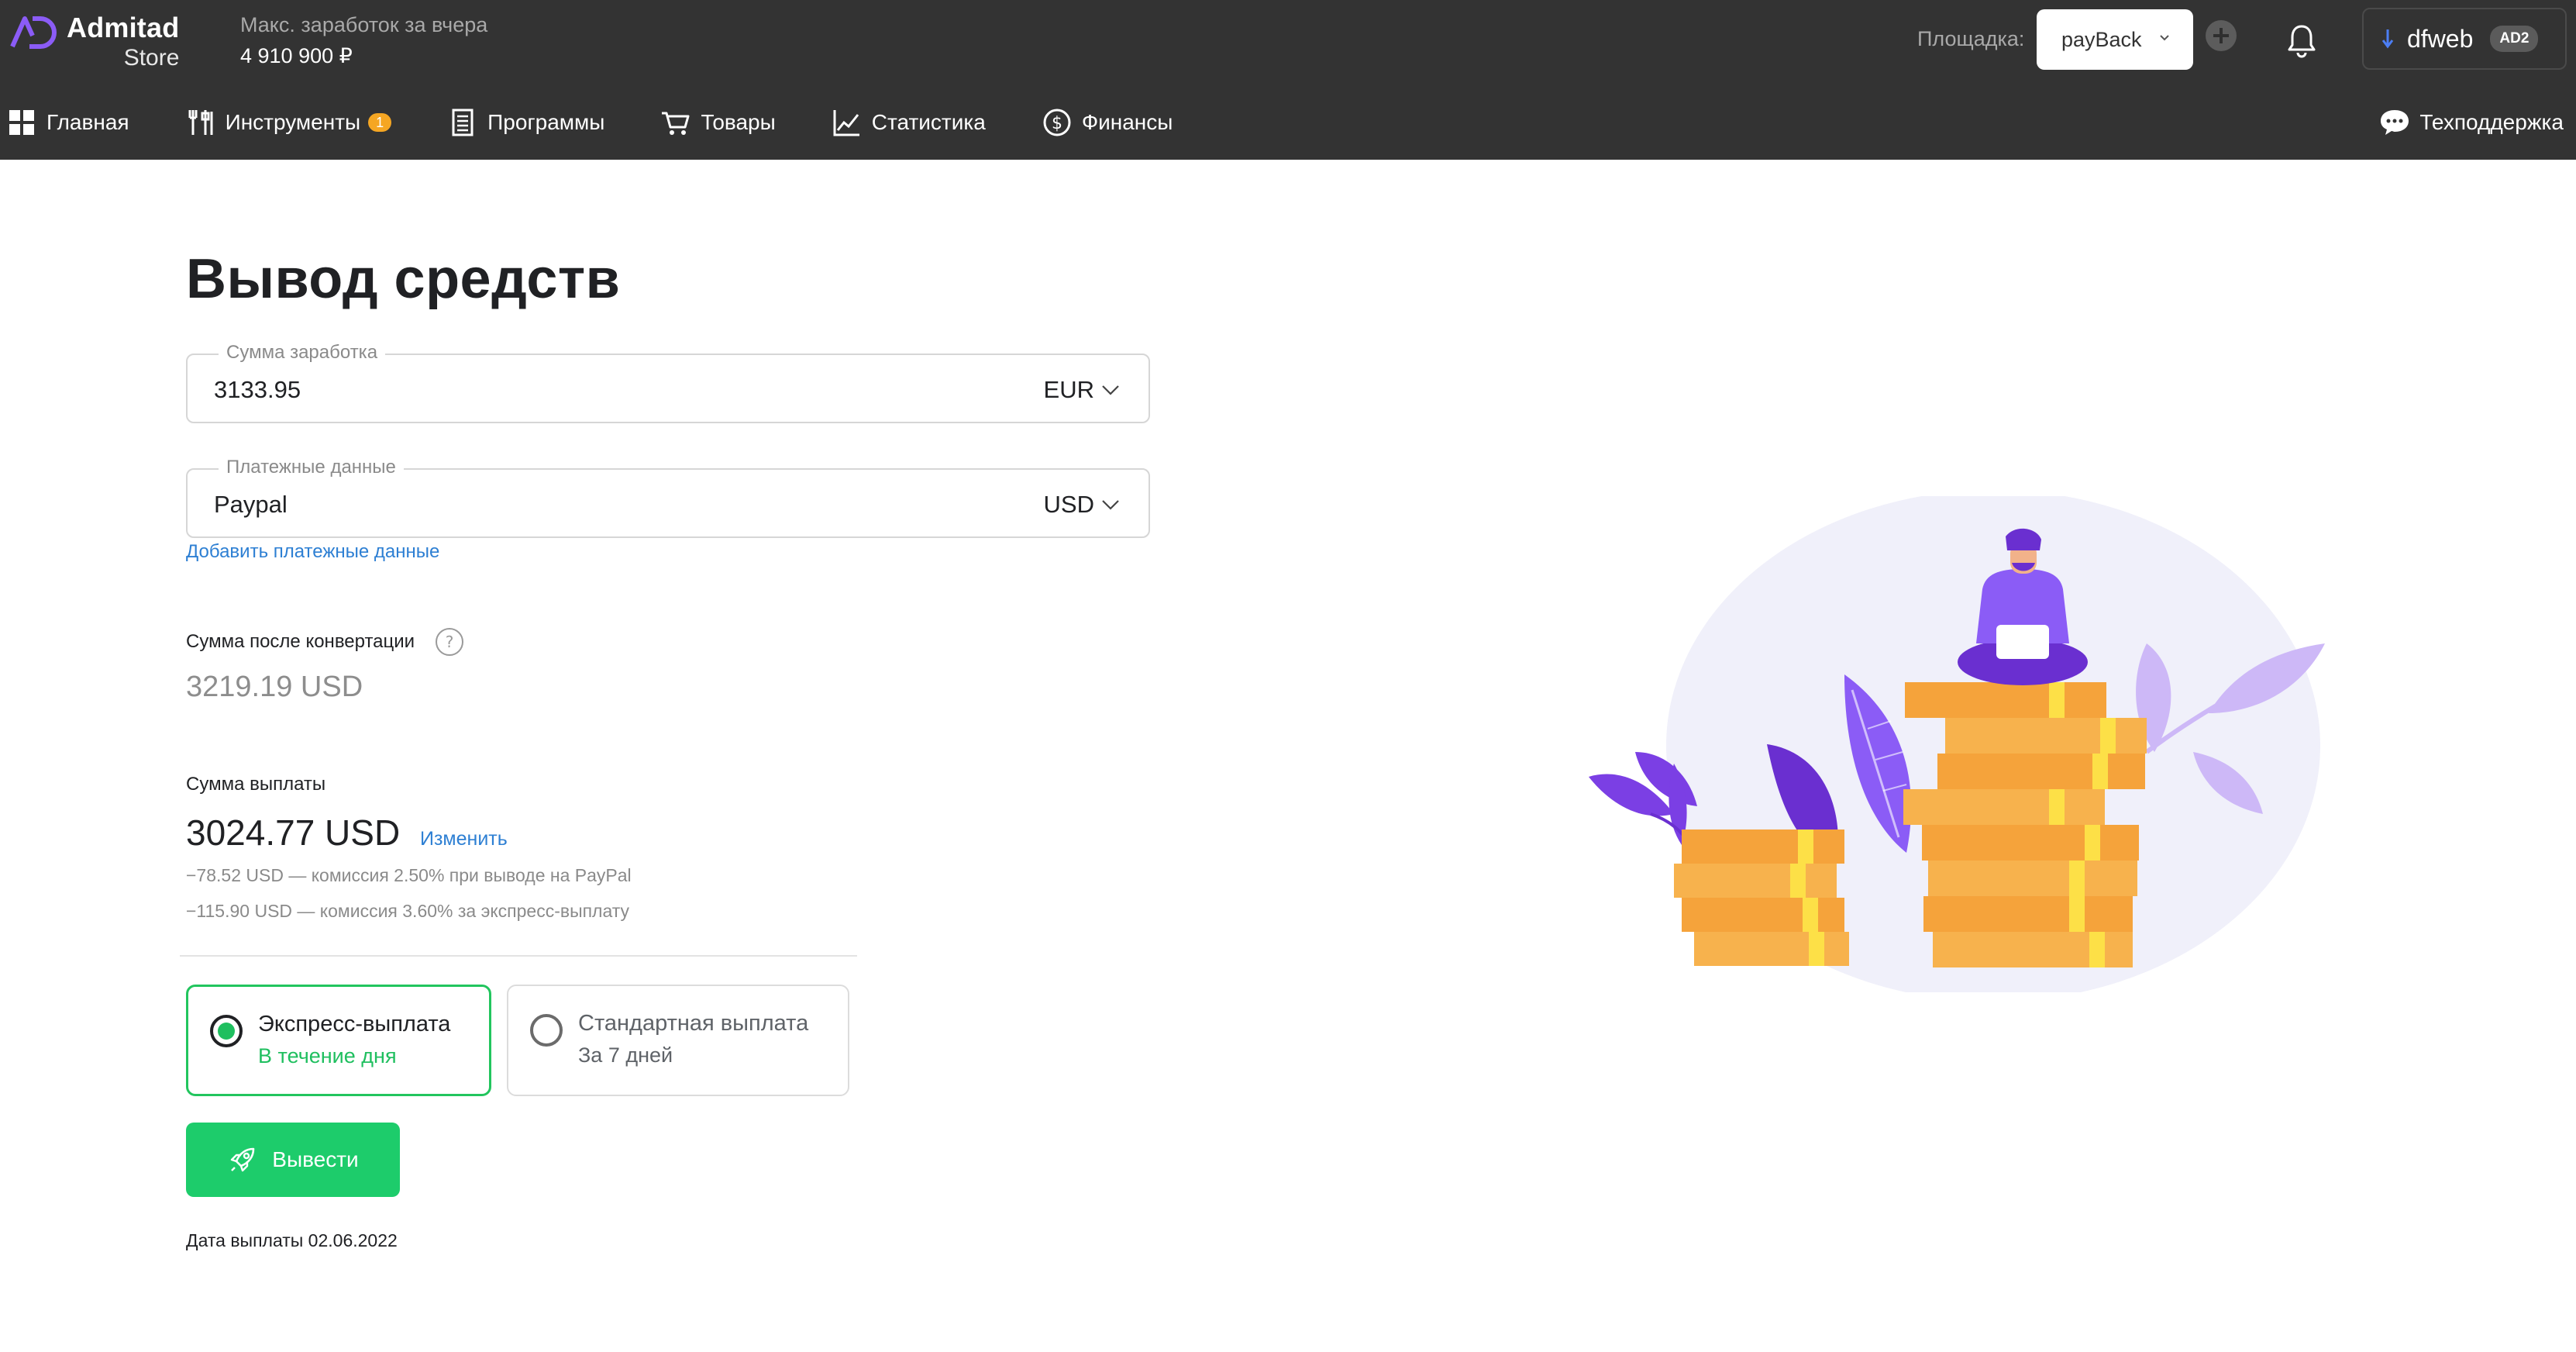 Image resolution: width=2576 pixels, height=1352 pixels. I want to click on radio-standard, so click(546, 1030).